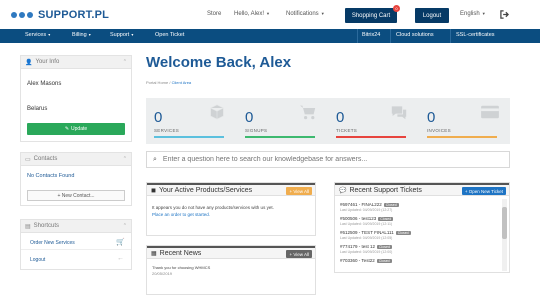 The height and width of the screenshot is (307, 540). What do you see at coordinates (181, 214) in the screenshot?
I see `place-order-link: Place an order to get started.` at bounding box center [181, 214].